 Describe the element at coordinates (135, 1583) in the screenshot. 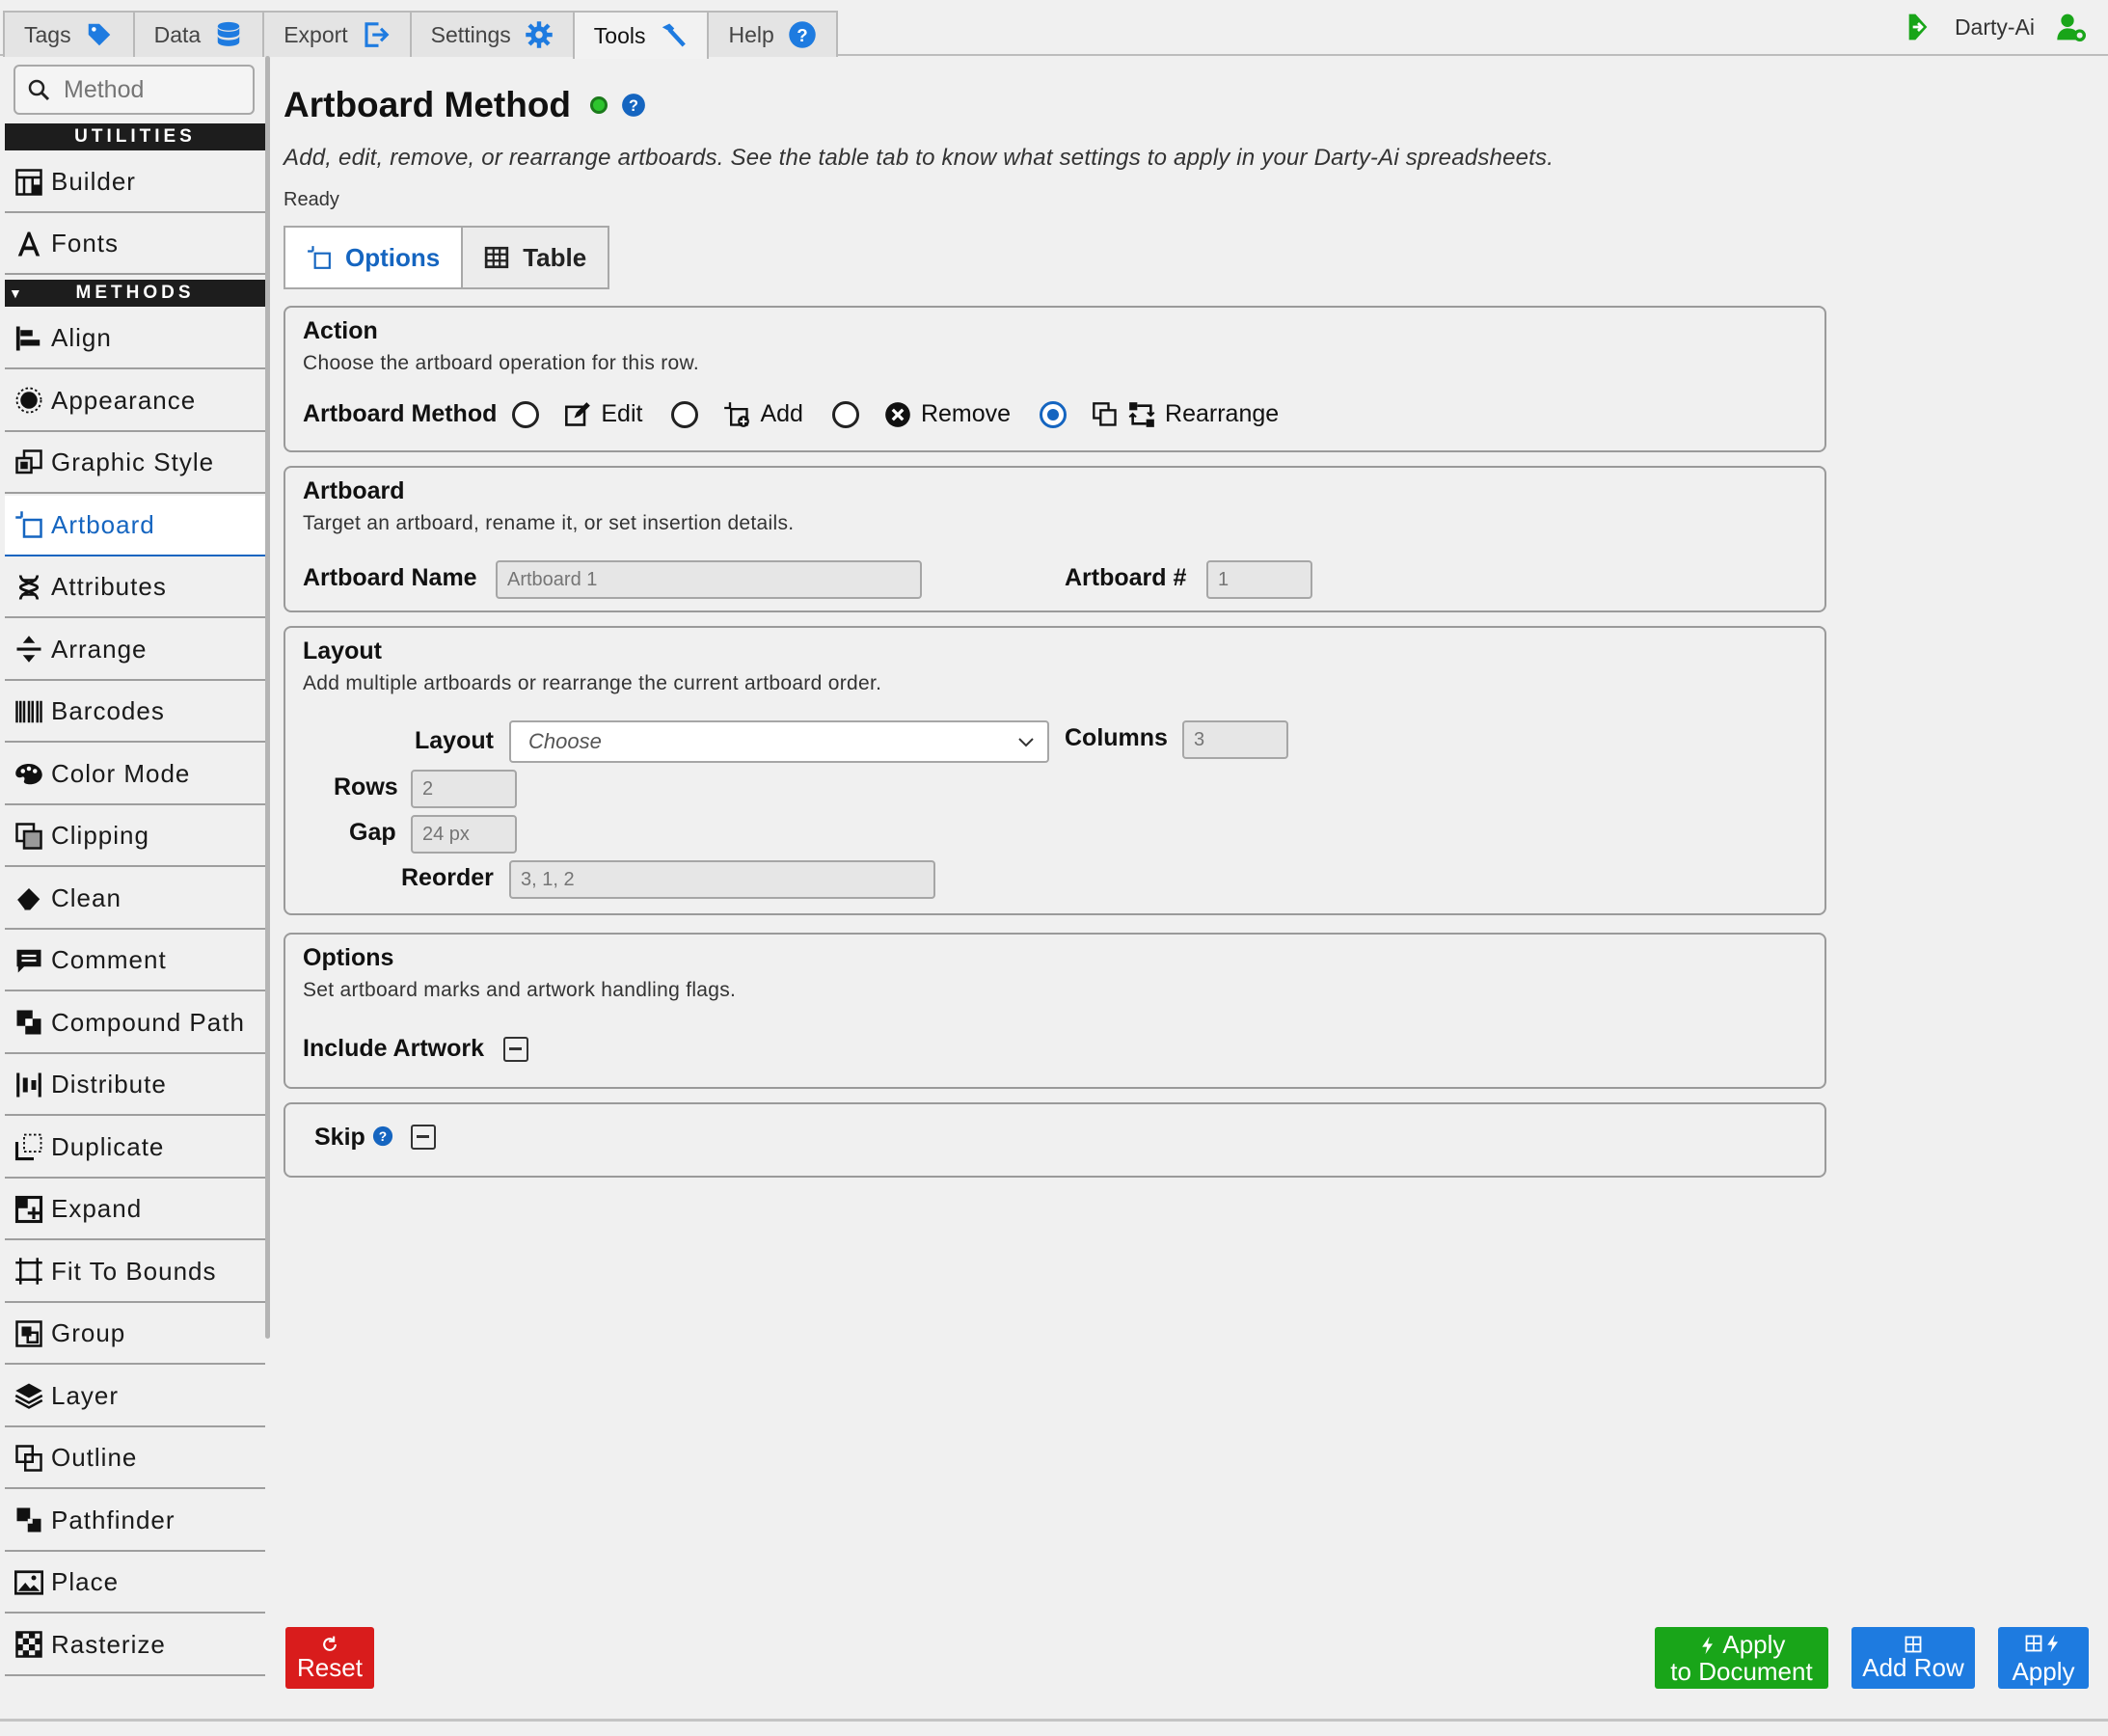

I see `sidebar-item-place: Place` at that location.